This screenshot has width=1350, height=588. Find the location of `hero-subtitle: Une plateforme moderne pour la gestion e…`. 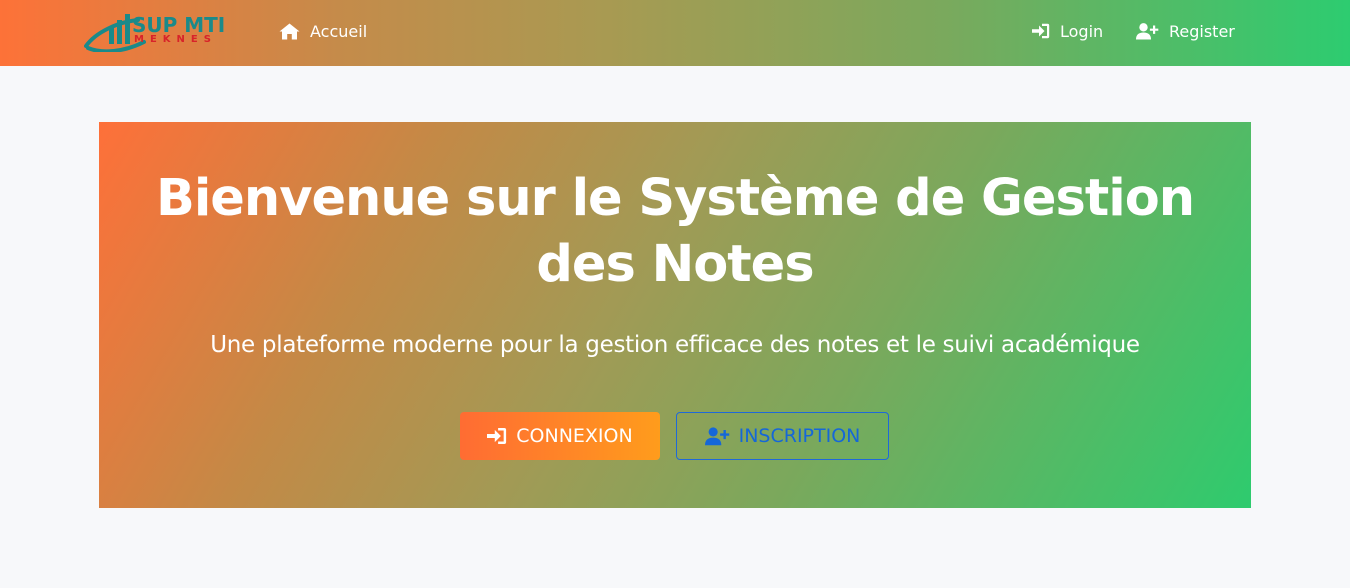

hero-subtitle: Une plateforme moderne pour la gestion e… is located at coordinates (675, 345).